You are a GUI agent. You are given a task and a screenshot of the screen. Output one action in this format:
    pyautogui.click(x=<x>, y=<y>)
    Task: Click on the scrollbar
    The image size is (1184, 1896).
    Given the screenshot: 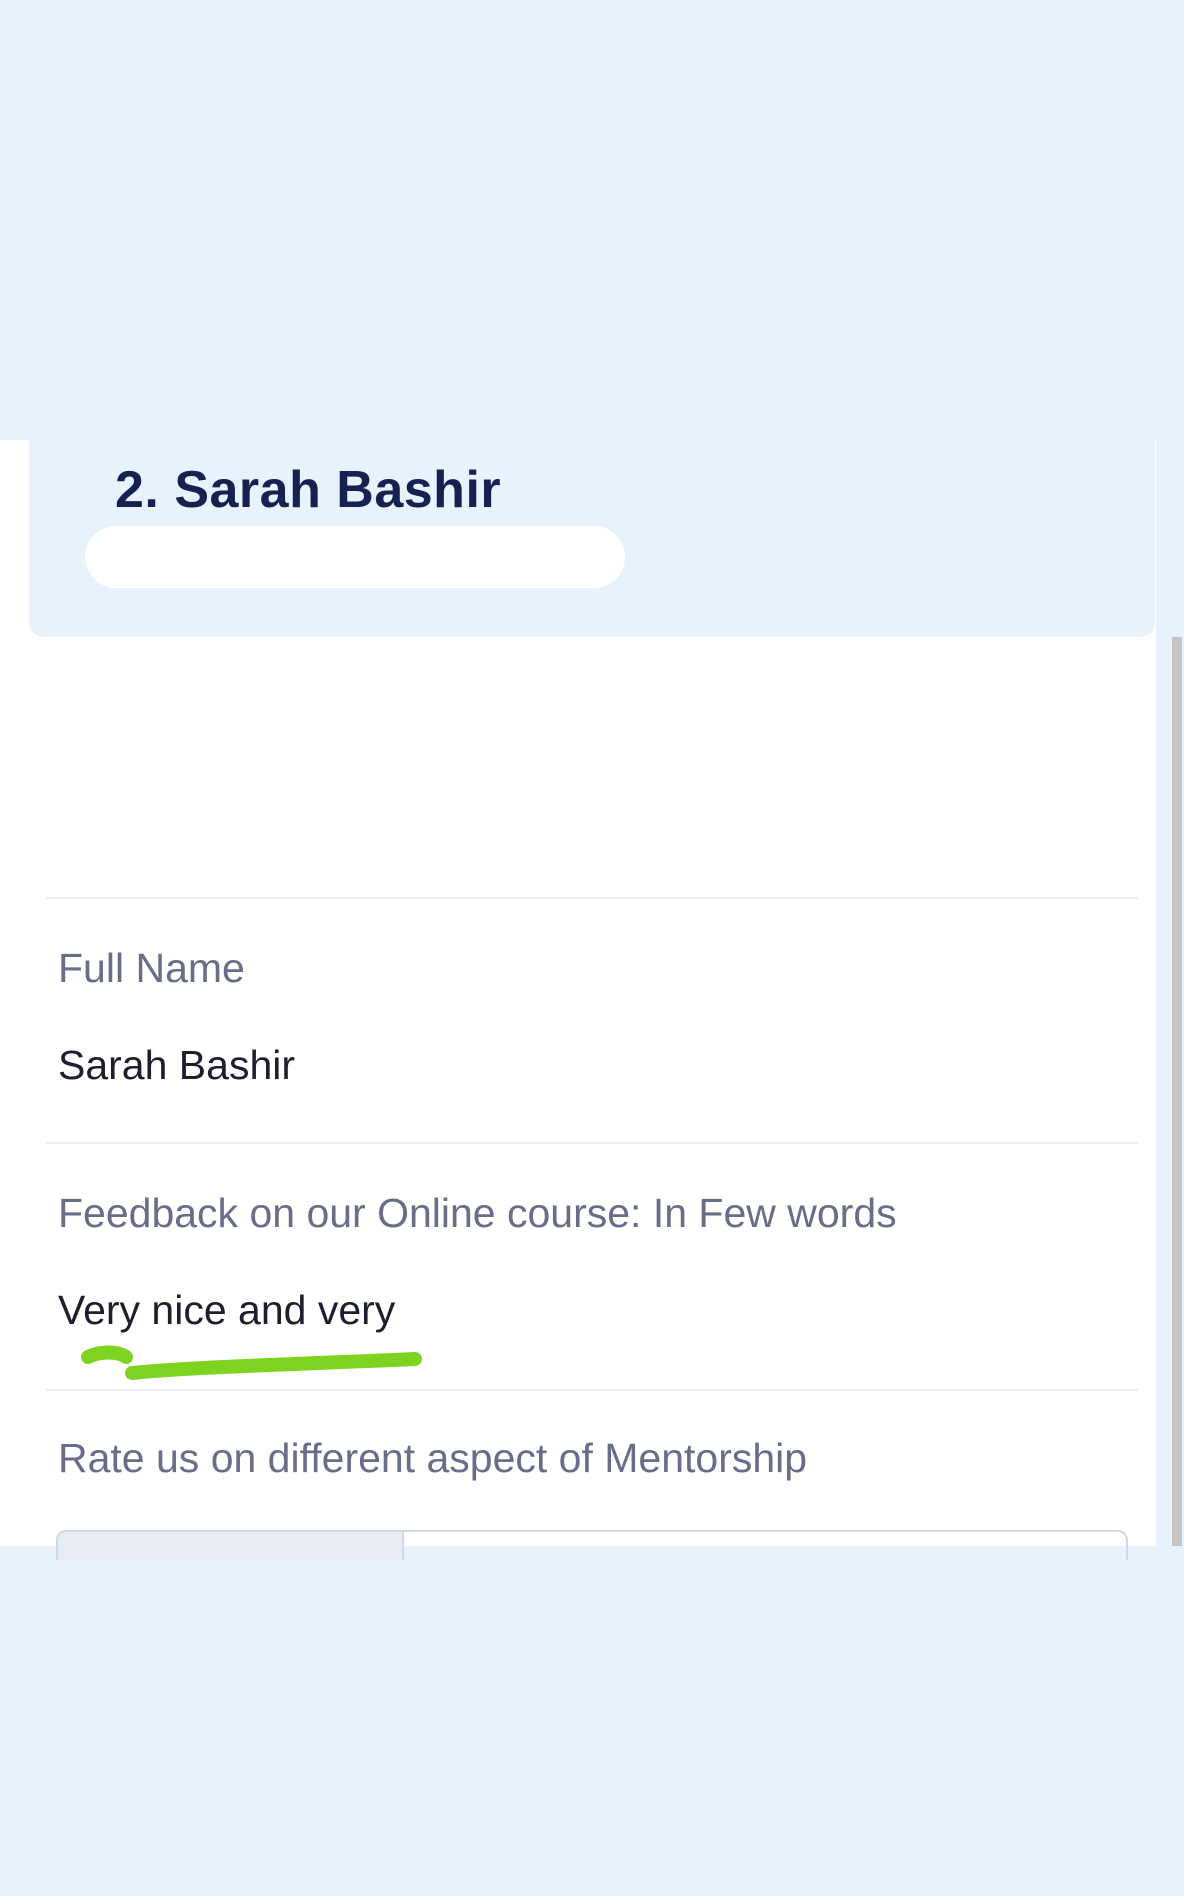 What is the action you would take?
    pyautogui.click(x=1177, y=1091)
    